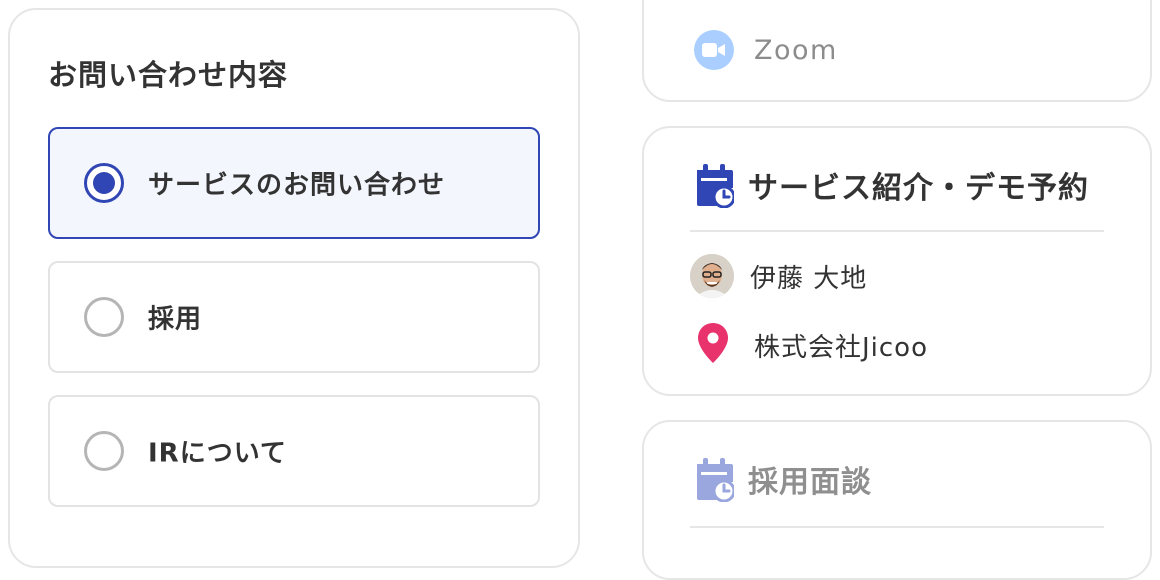  I want to click on location-label: Zoom, so click(796, 50).